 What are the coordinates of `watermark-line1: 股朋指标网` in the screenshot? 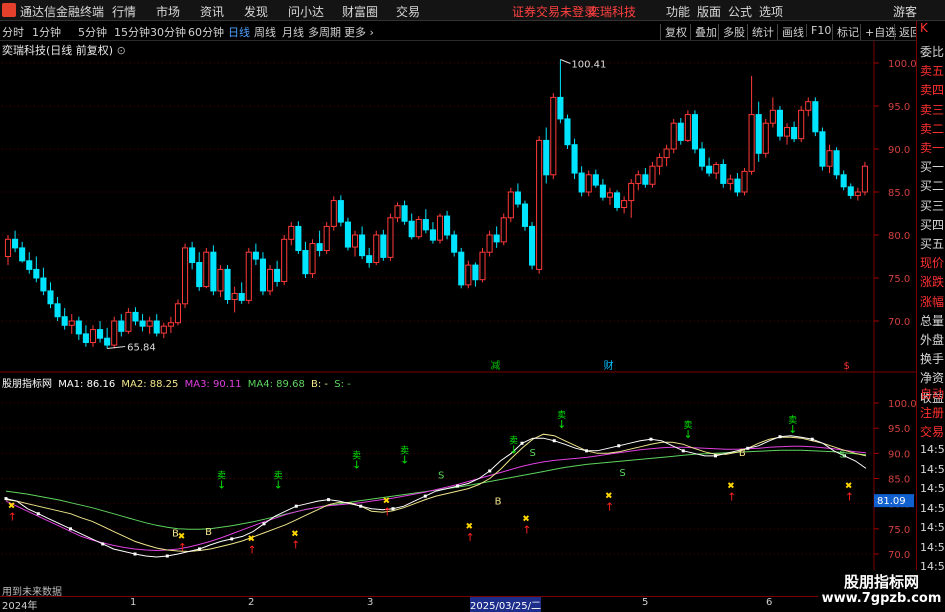 It's located at (881, 582).